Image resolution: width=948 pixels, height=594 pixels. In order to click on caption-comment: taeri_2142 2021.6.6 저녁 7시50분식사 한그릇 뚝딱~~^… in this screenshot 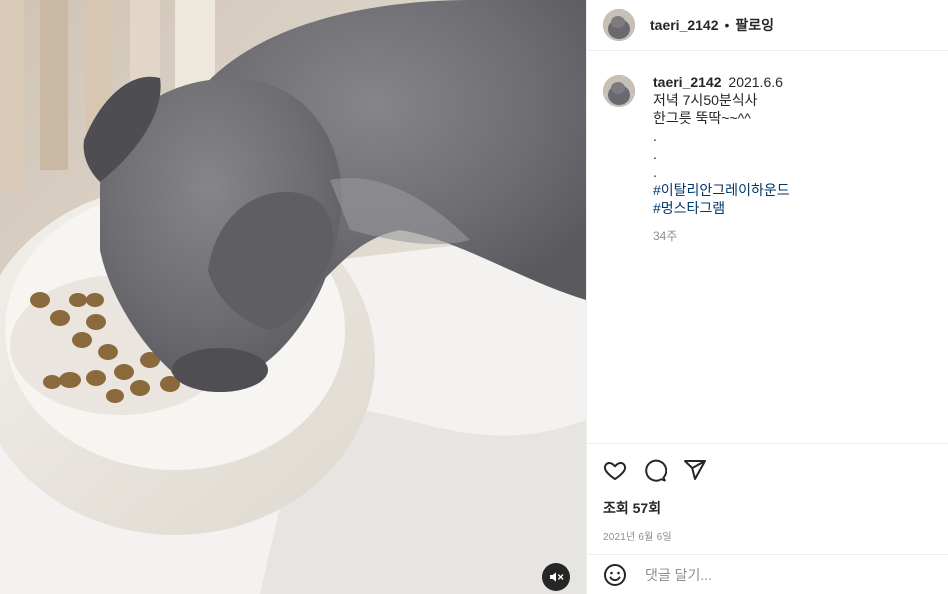, I will do `click(767, 148)`.